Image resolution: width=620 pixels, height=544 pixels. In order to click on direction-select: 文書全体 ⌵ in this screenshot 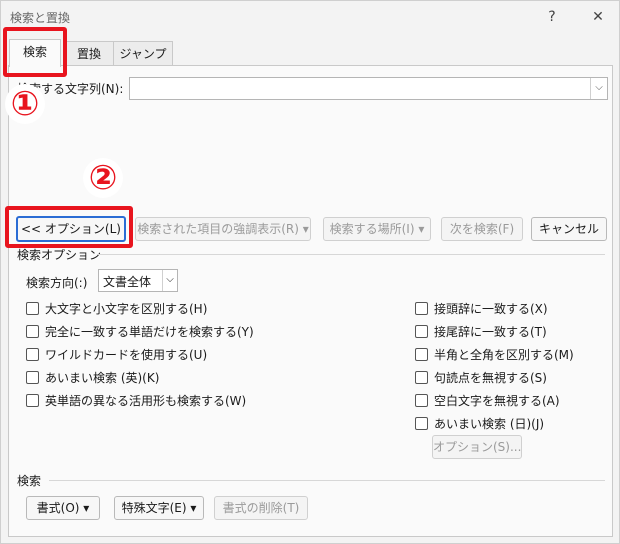, I will do `click(138, 280)`.